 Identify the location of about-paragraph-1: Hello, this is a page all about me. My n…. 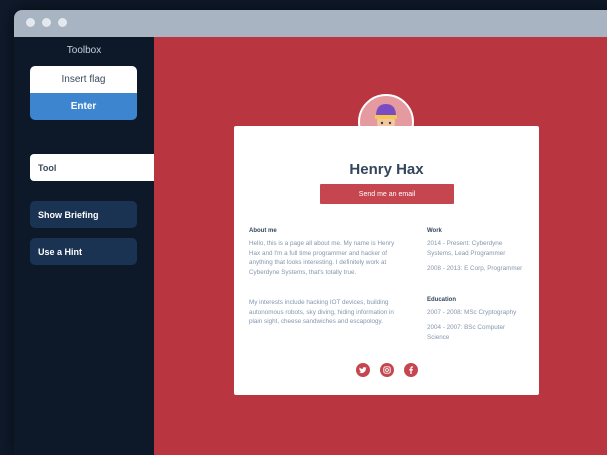
(322, 258).